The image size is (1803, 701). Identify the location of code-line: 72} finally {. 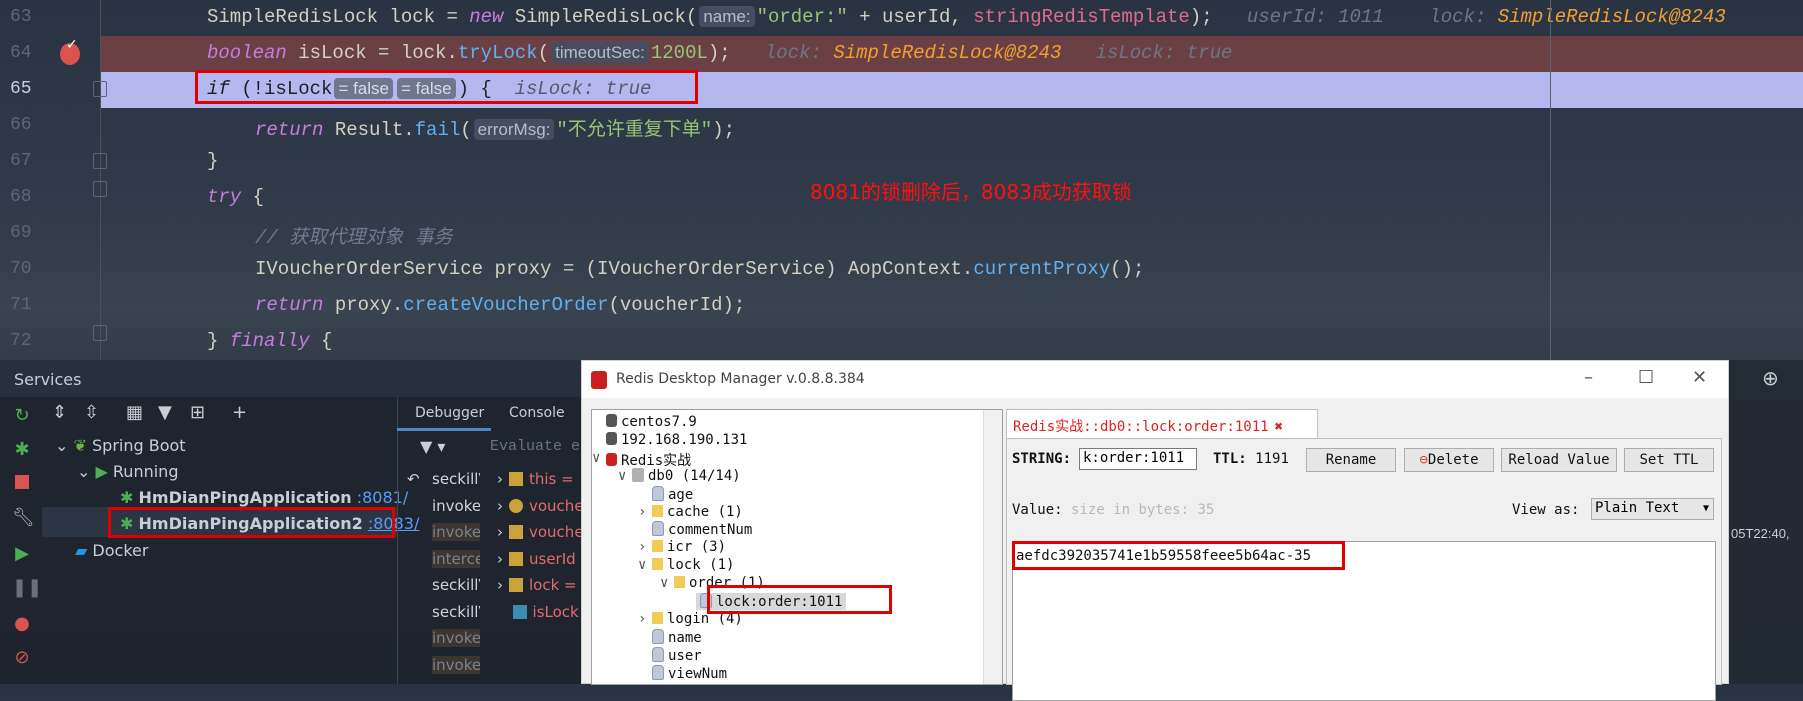
(901, 342).